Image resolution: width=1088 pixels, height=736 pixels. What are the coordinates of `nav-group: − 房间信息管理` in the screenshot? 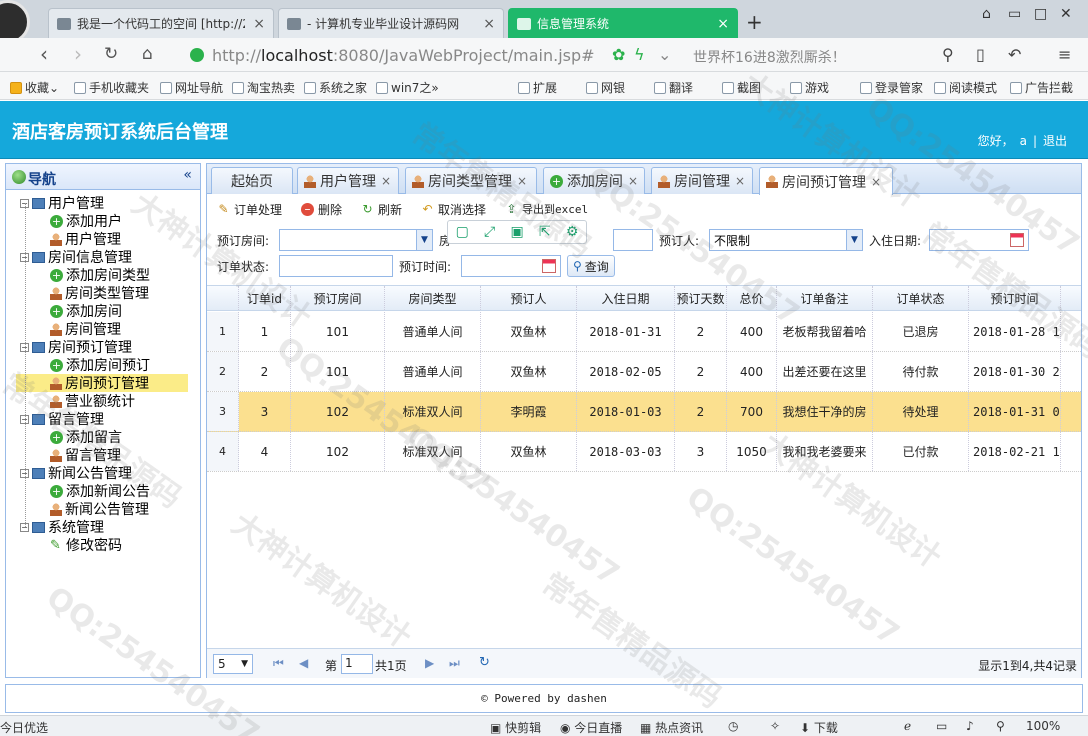 It's located at (76, 257).